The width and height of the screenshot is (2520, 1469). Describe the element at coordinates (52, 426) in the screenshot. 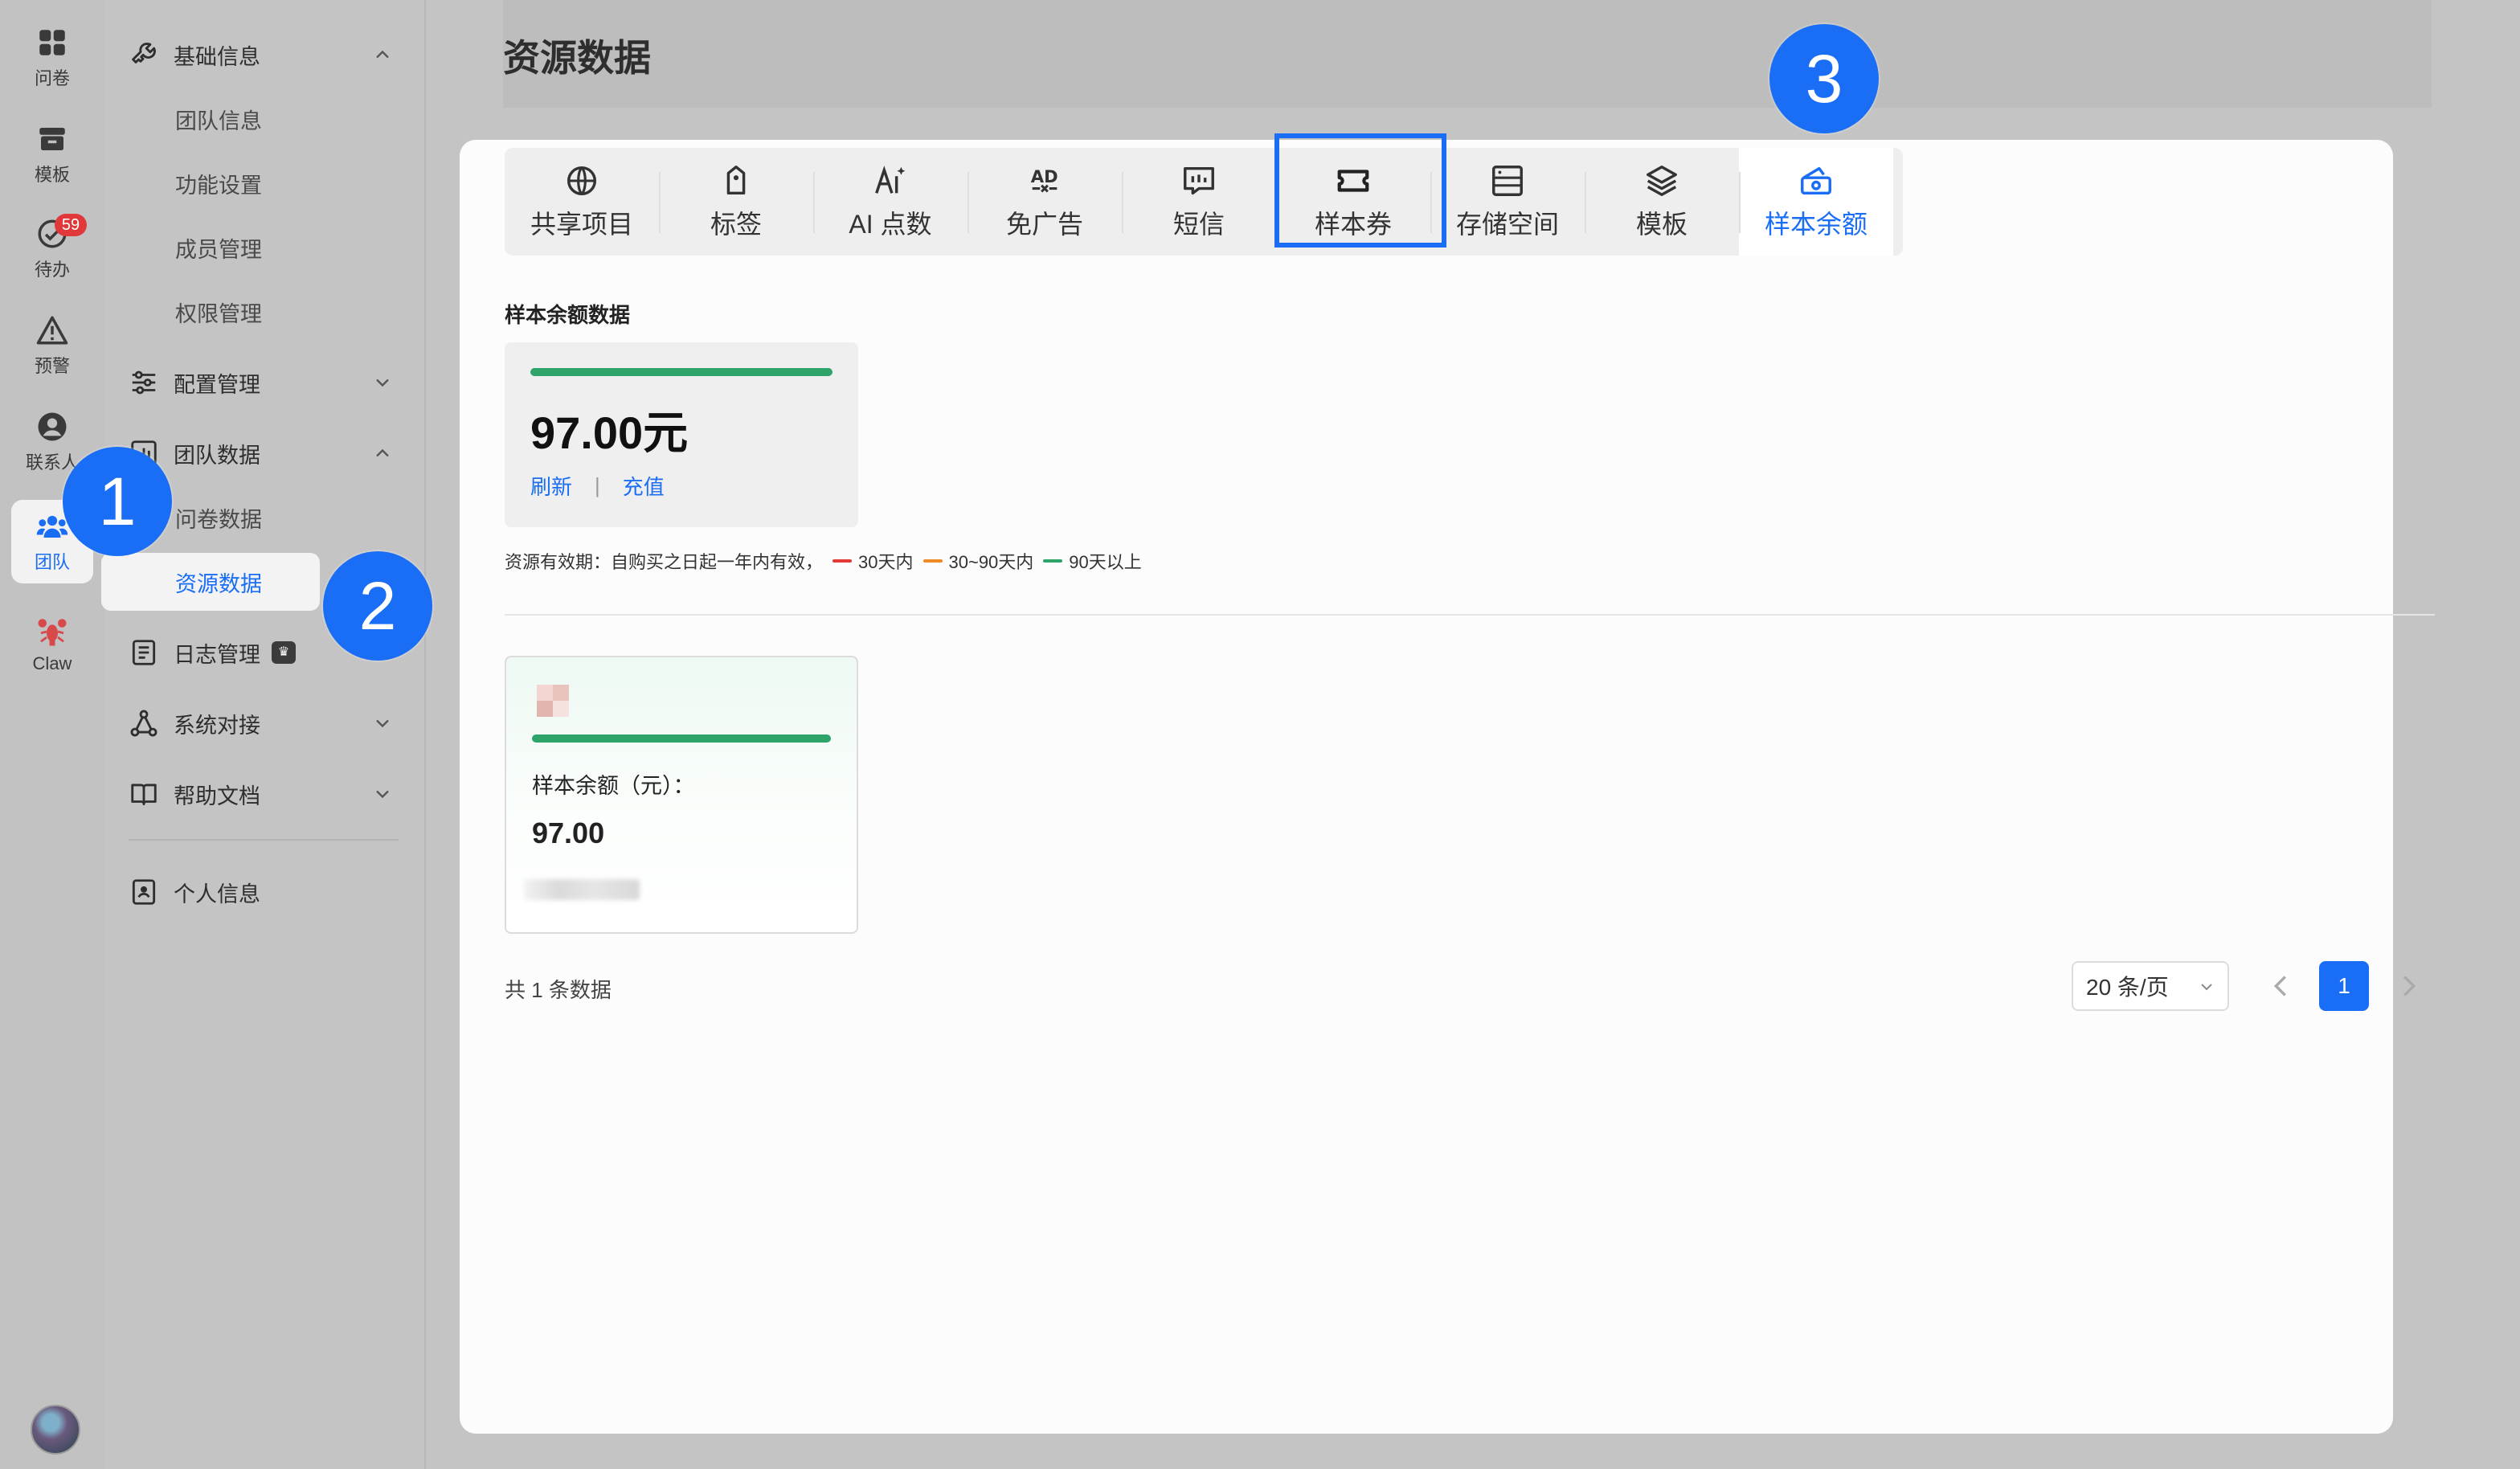

I see `contact-icon` at that location.